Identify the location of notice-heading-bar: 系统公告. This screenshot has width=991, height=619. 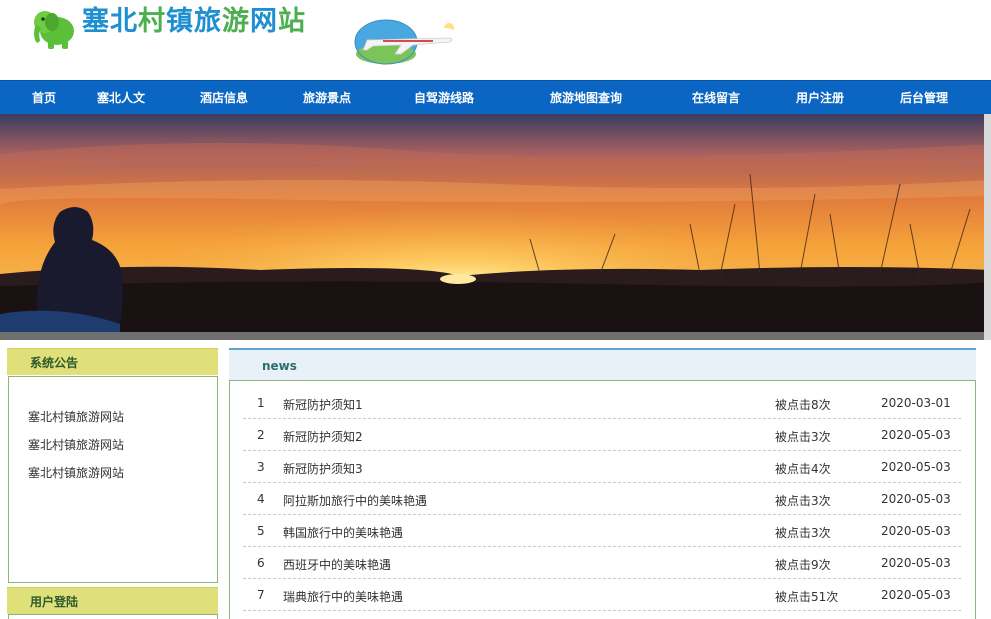
(112, 361).